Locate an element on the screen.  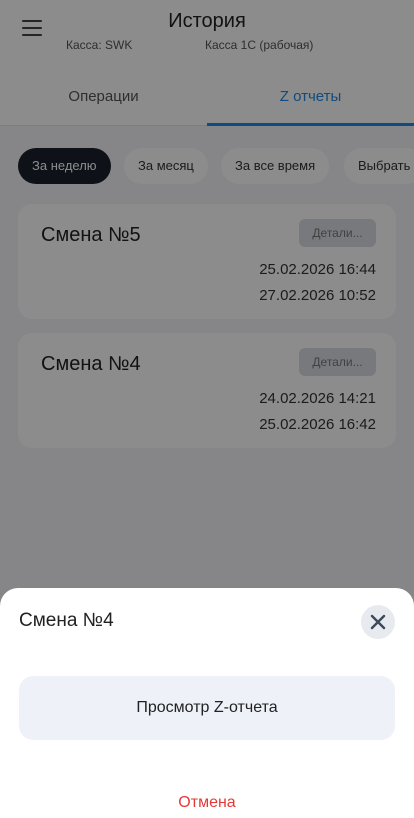
view-z-report-button: Просмотр Z-отчета is located at coordinates (207, 708).